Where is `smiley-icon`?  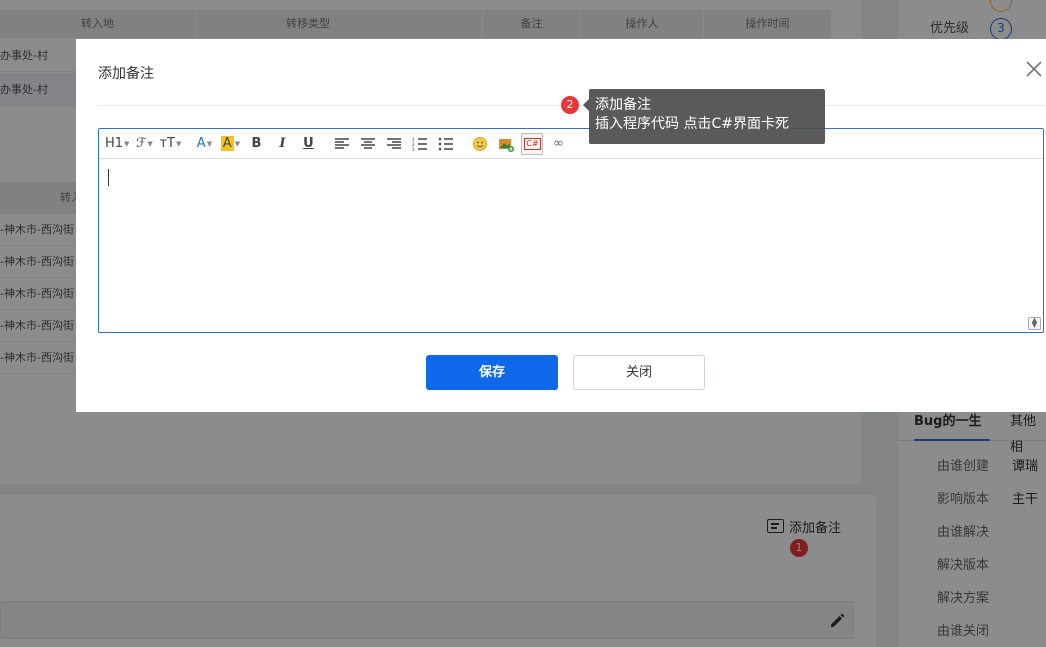
smiley-icon is located at coordinates (480, 143).